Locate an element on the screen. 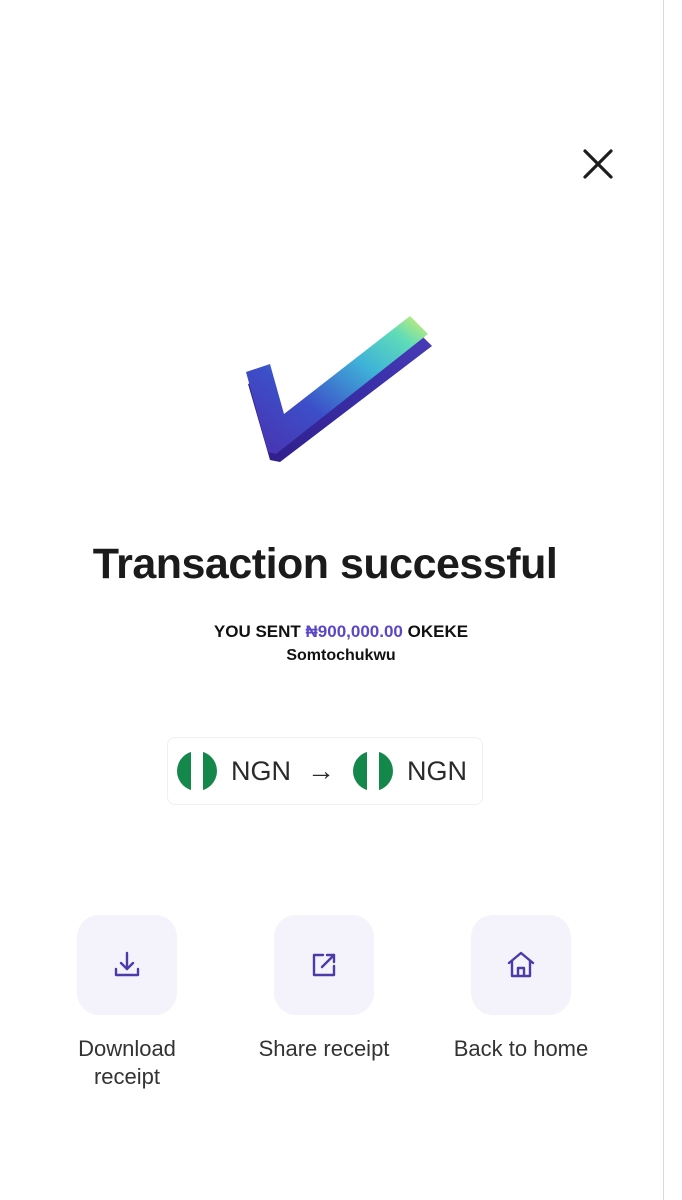  back-to-home-button: Back to home is located at coordinates (521, 989).